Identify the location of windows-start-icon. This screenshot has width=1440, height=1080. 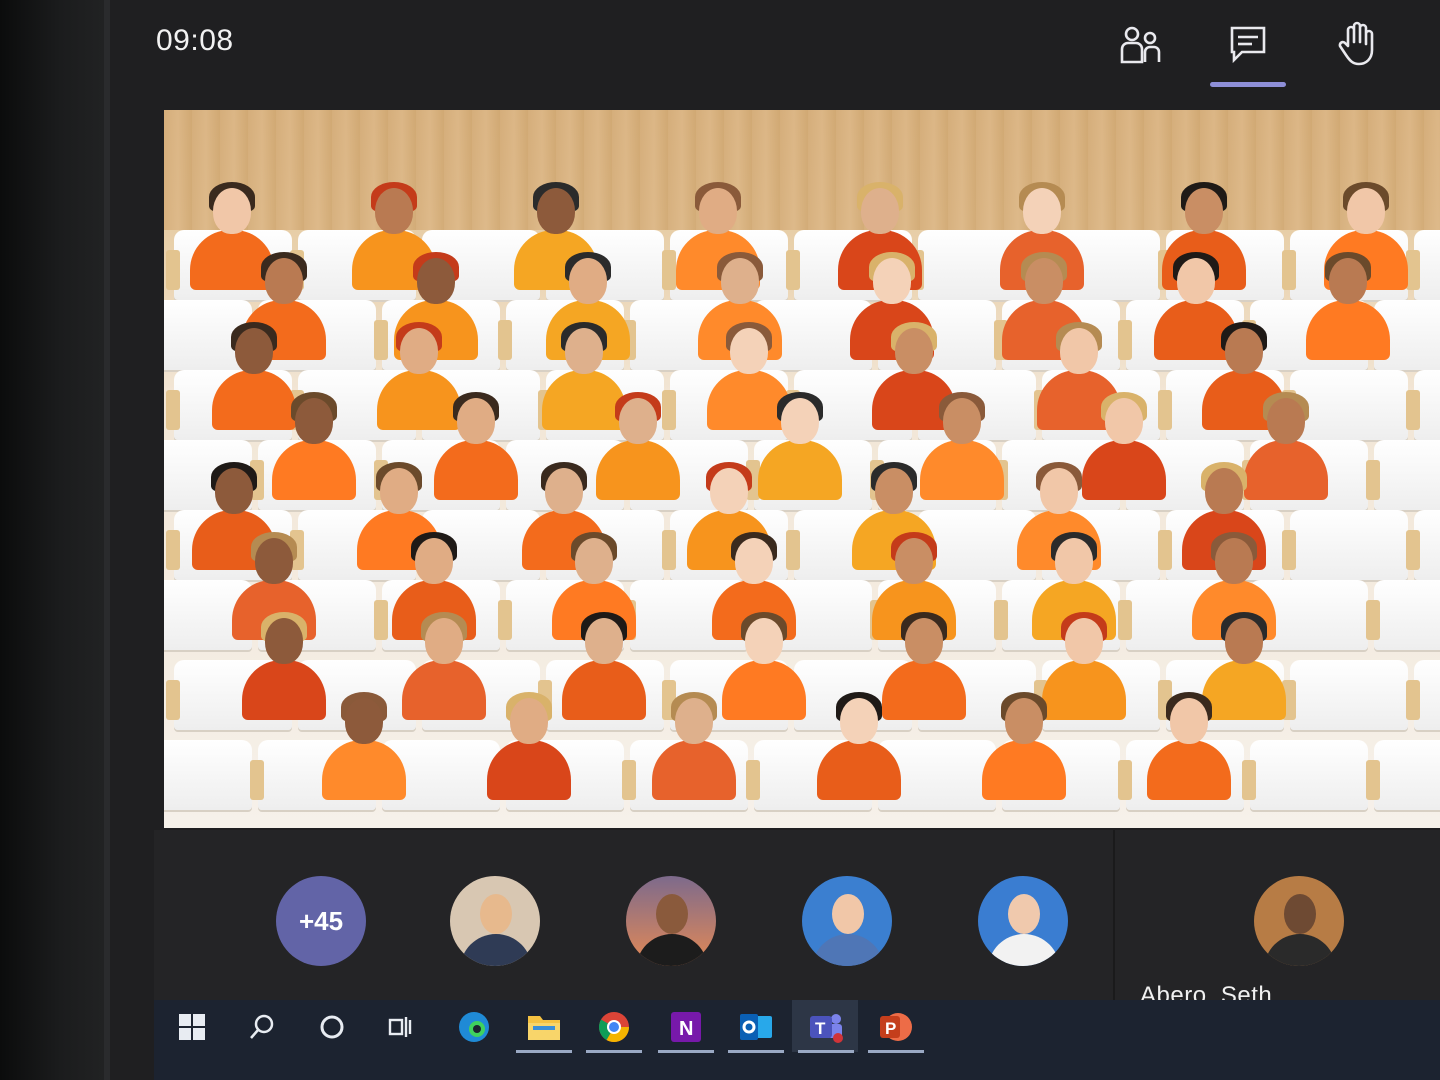
(192, 1027).